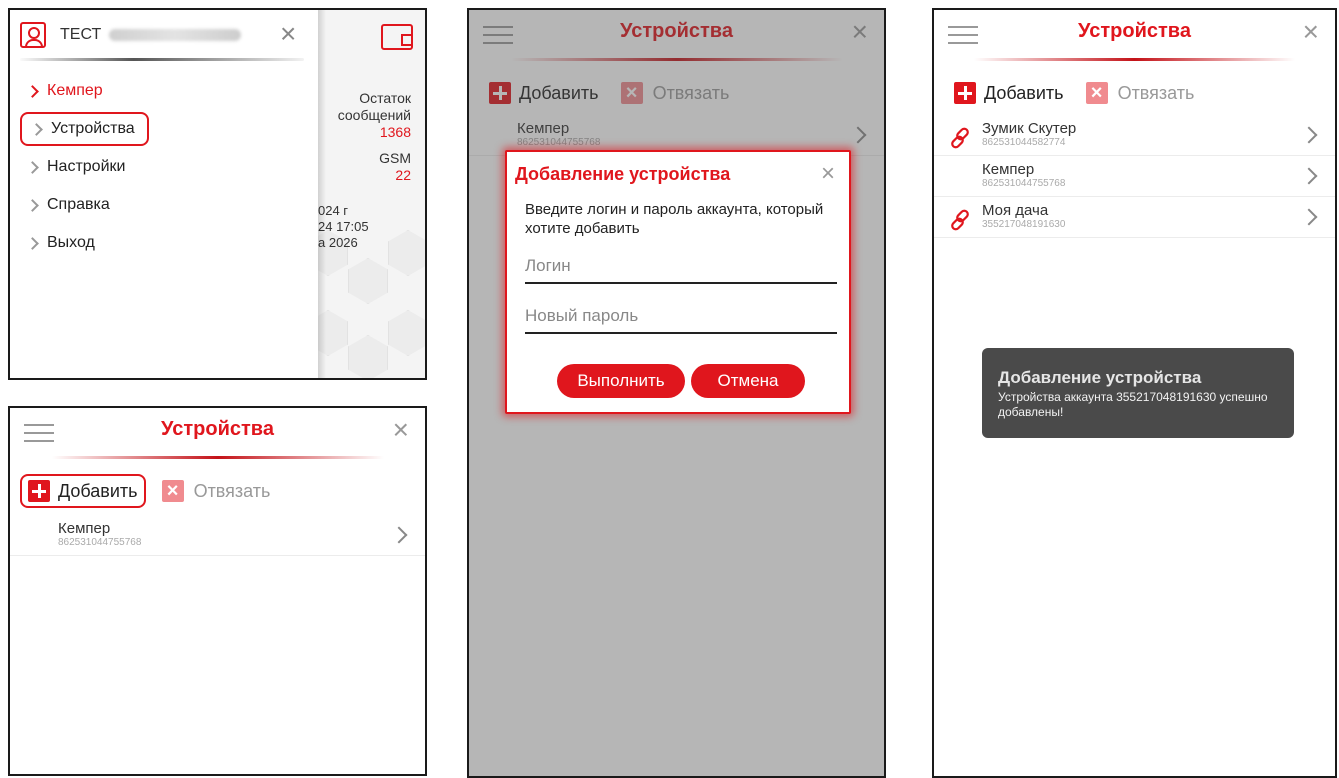  Describe the element at coordinates (71, 242) in the screenshot. I see `menu-item-label: Выход` at that location.